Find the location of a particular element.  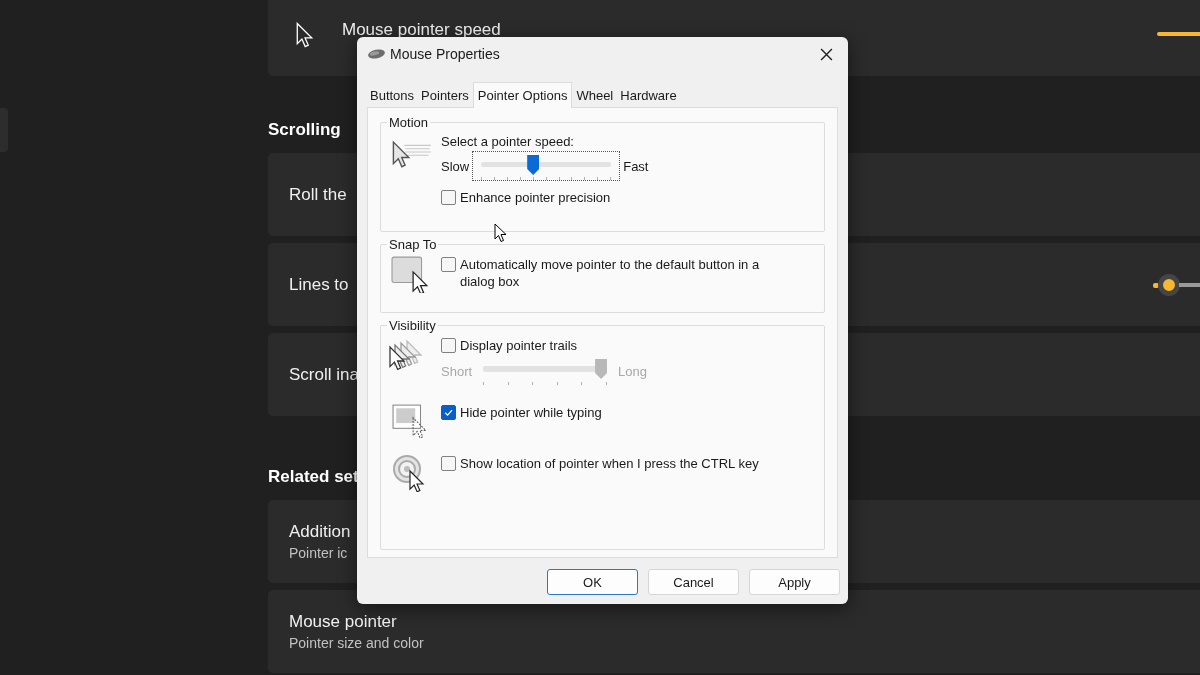

dialog-button: Cancel is located at coordinates (693, 582).